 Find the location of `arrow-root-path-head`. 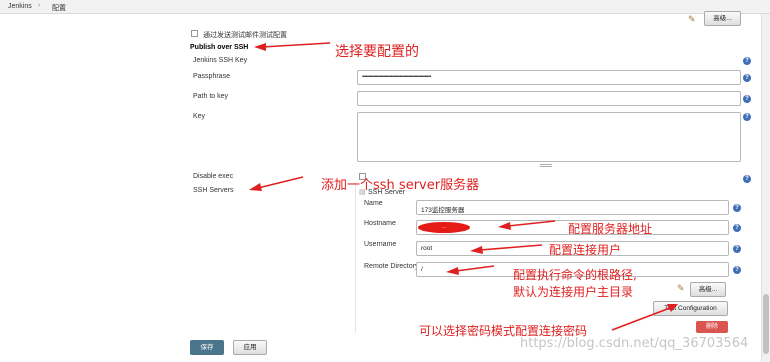

arrow-root-path-head is located at coordinates (452, 271).